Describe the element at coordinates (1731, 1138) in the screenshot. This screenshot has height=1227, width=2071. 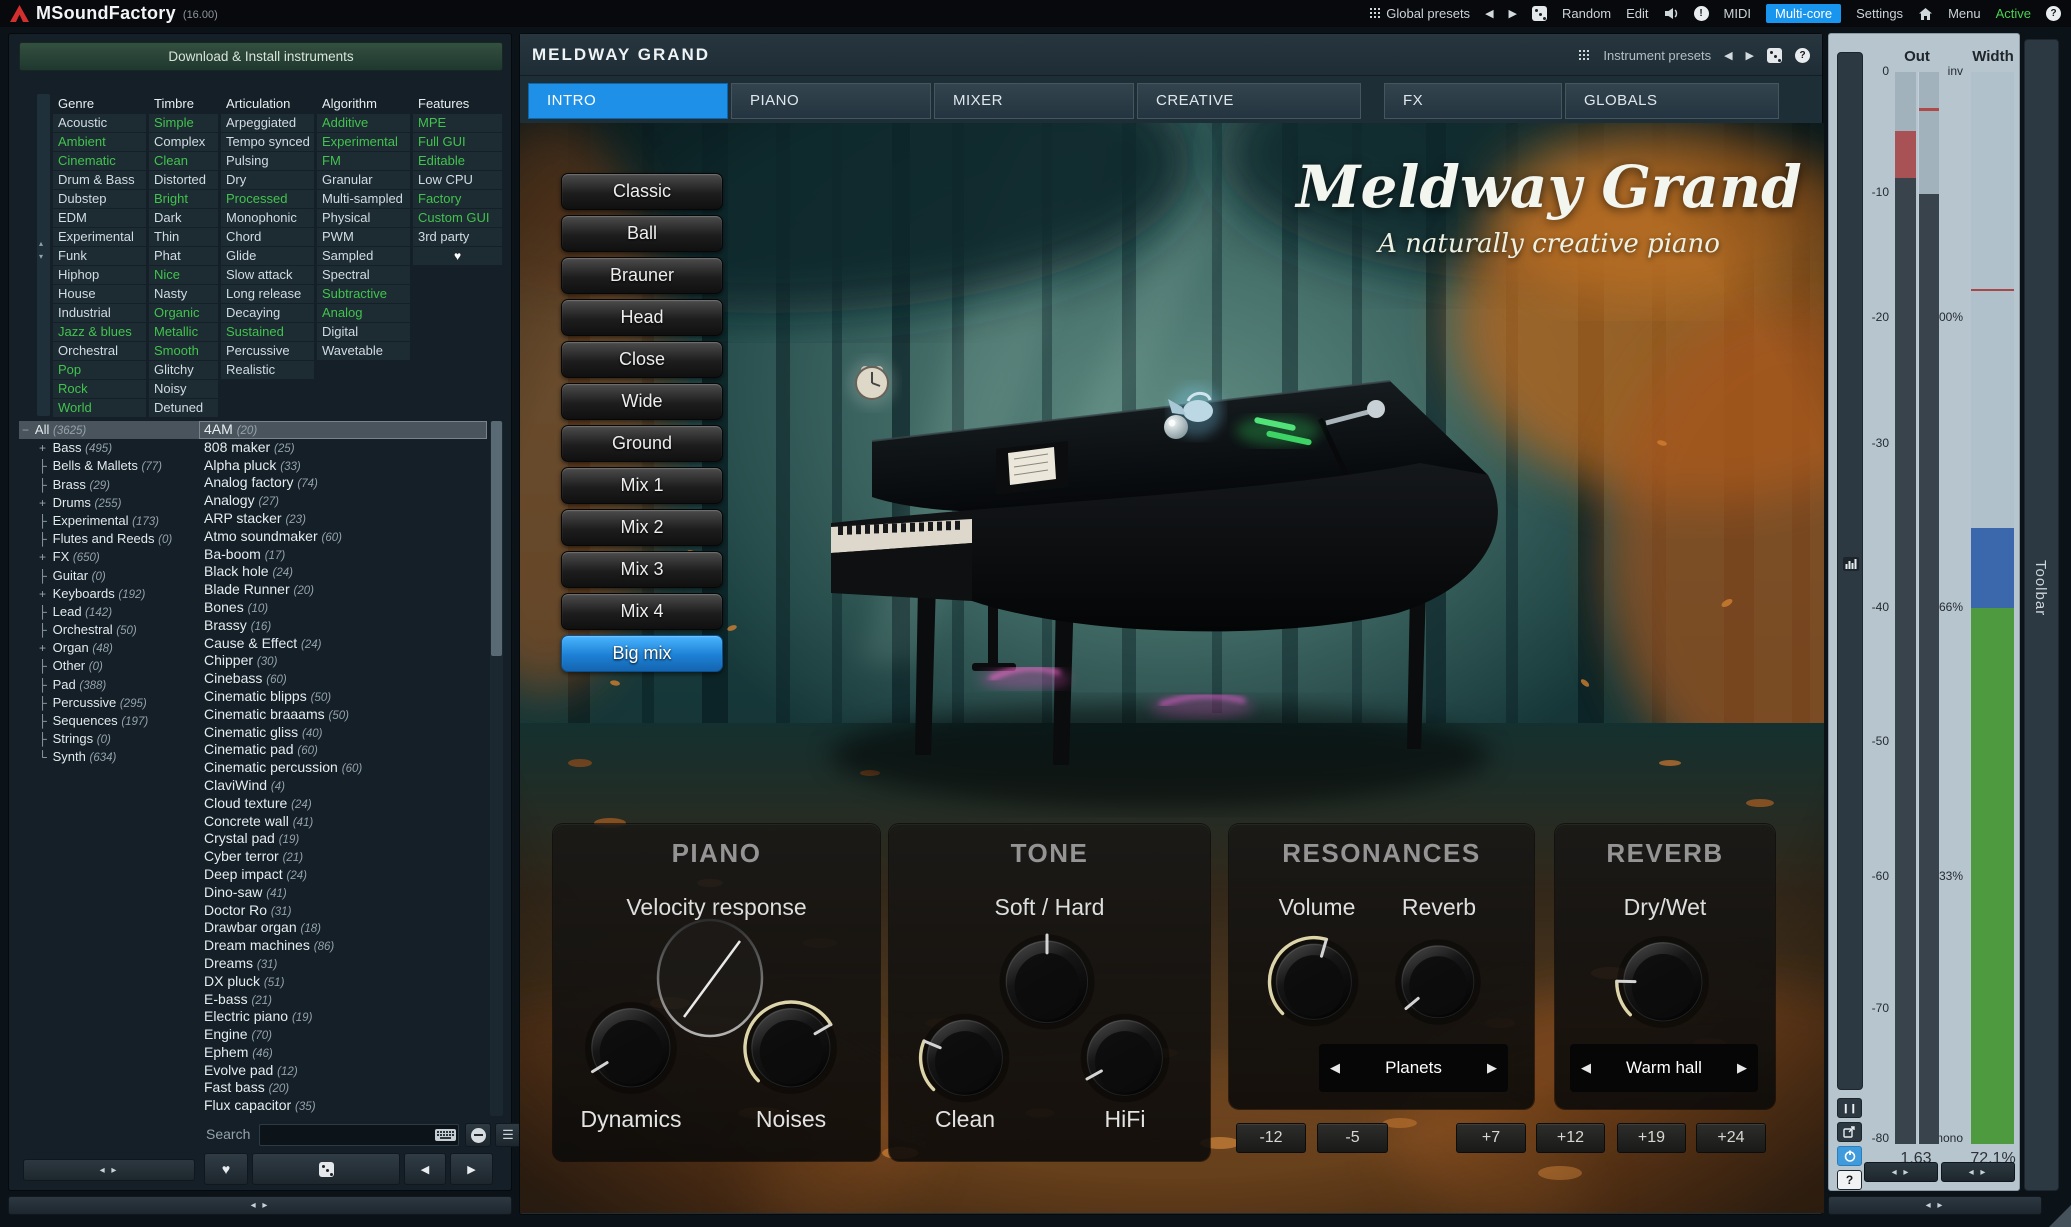
I see `transpose-button: +24` at that location.